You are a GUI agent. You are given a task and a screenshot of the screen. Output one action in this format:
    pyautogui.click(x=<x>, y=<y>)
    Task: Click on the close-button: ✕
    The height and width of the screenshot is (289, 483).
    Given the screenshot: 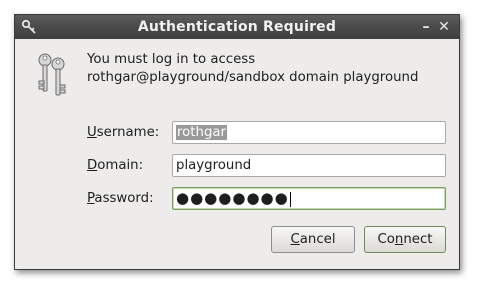 What is the action you would take?
    pyautogui.click(x=444, y=27)
    